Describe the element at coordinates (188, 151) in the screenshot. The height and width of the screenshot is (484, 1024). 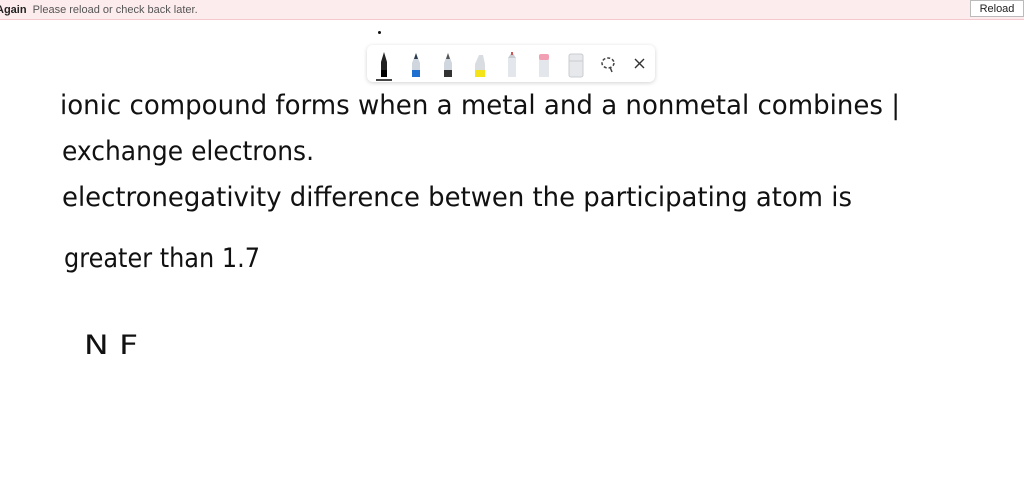
I see `ink-line-2: exchange electrons.` at that location.